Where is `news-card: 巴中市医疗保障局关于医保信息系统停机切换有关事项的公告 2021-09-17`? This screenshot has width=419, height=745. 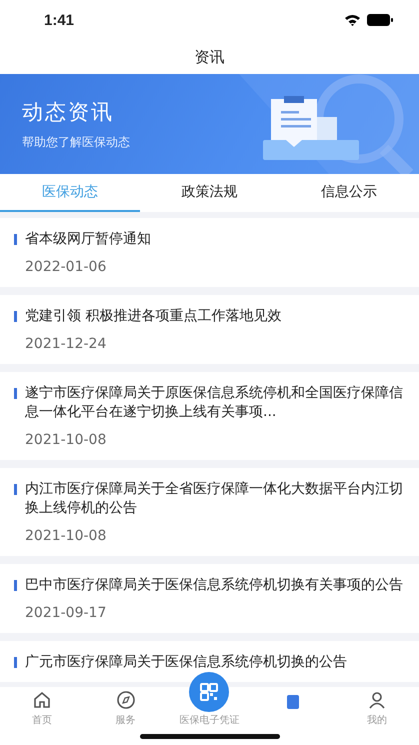 news-card: 巴中市医疗保障局关于医保信息系统停机切换有关事项的公告 2021-09-17 is located at coordinates (209, 598).